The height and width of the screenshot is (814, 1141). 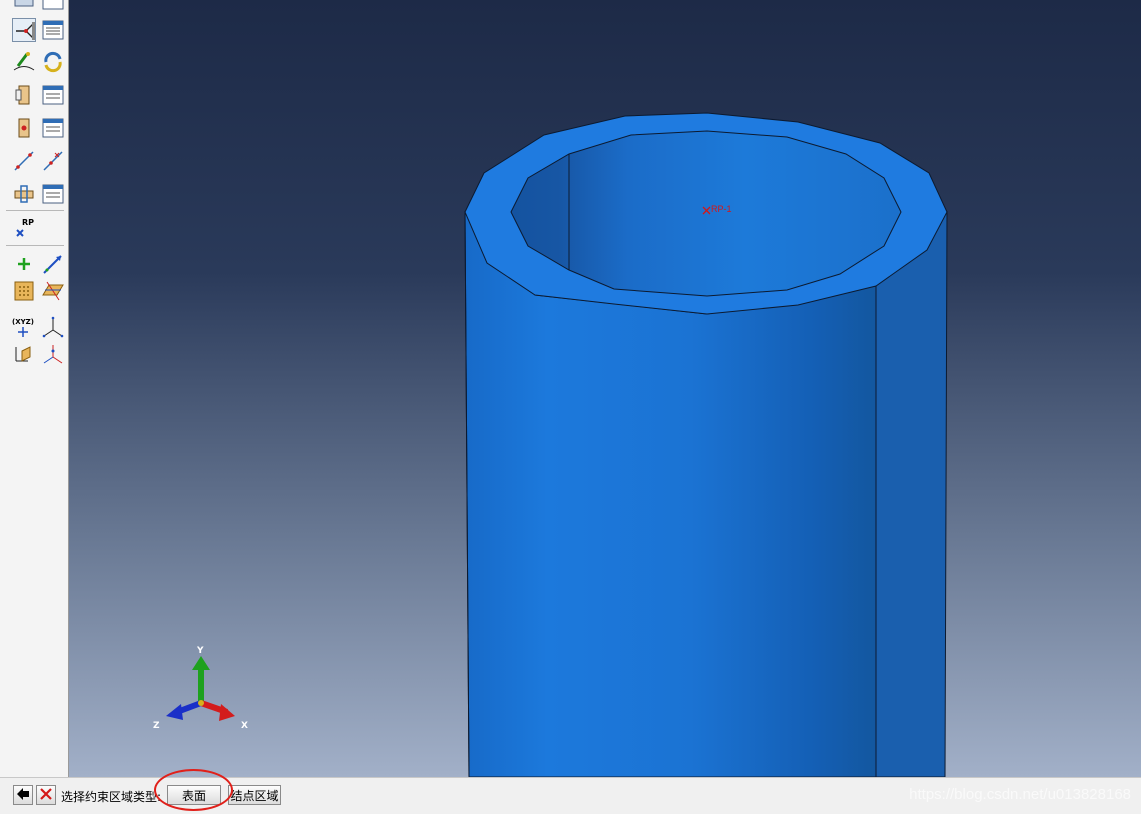 What do you see at coordinates (53, 6) in the screenshot?
I see `part-manager-icon` at bounding box center [53, 6].